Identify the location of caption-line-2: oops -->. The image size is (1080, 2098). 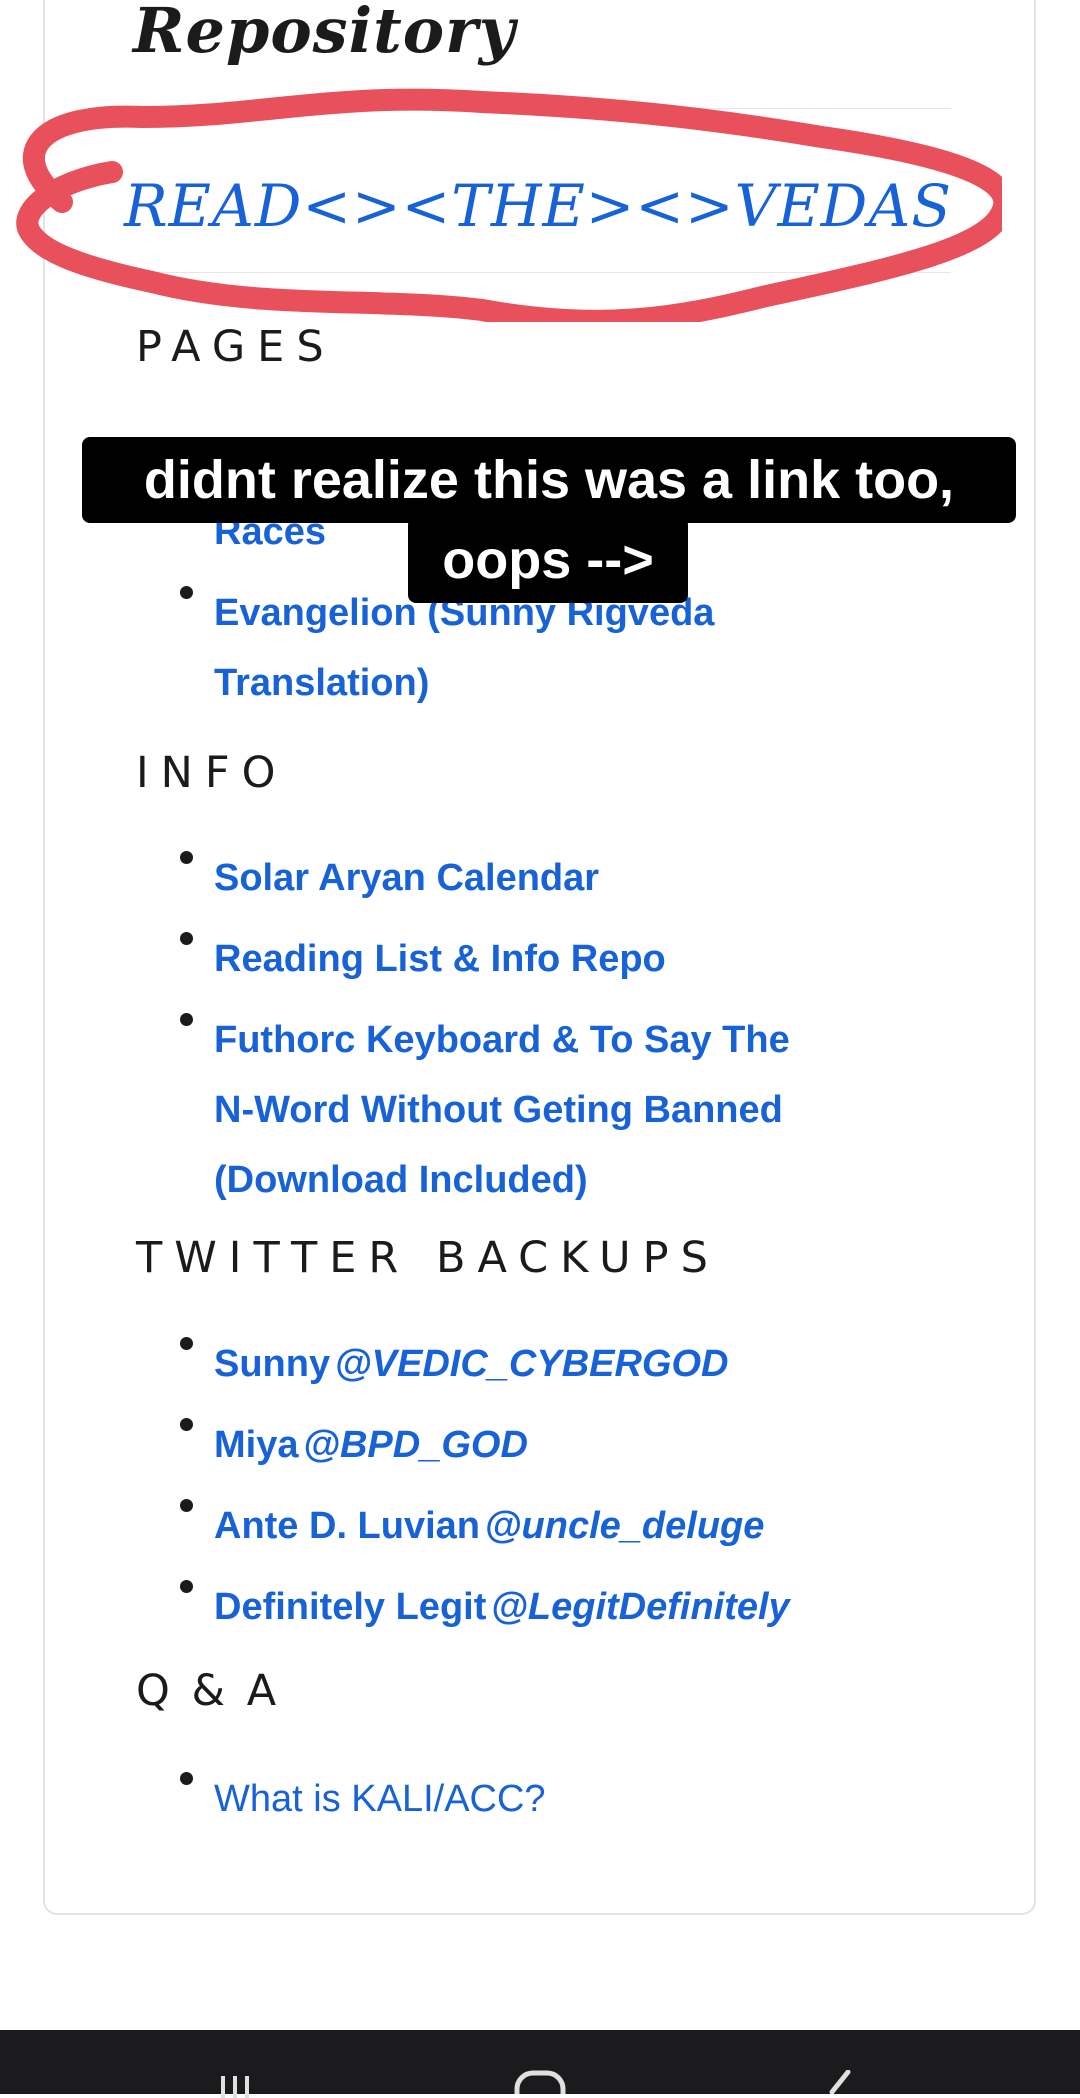
(548, 560).